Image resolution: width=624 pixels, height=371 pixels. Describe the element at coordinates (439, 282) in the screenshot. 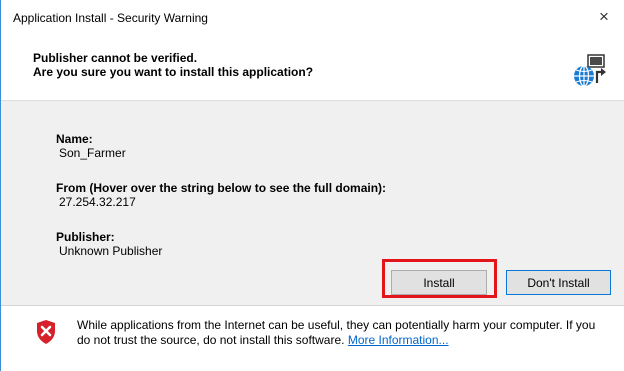

I see `install-button: Install` at that location.